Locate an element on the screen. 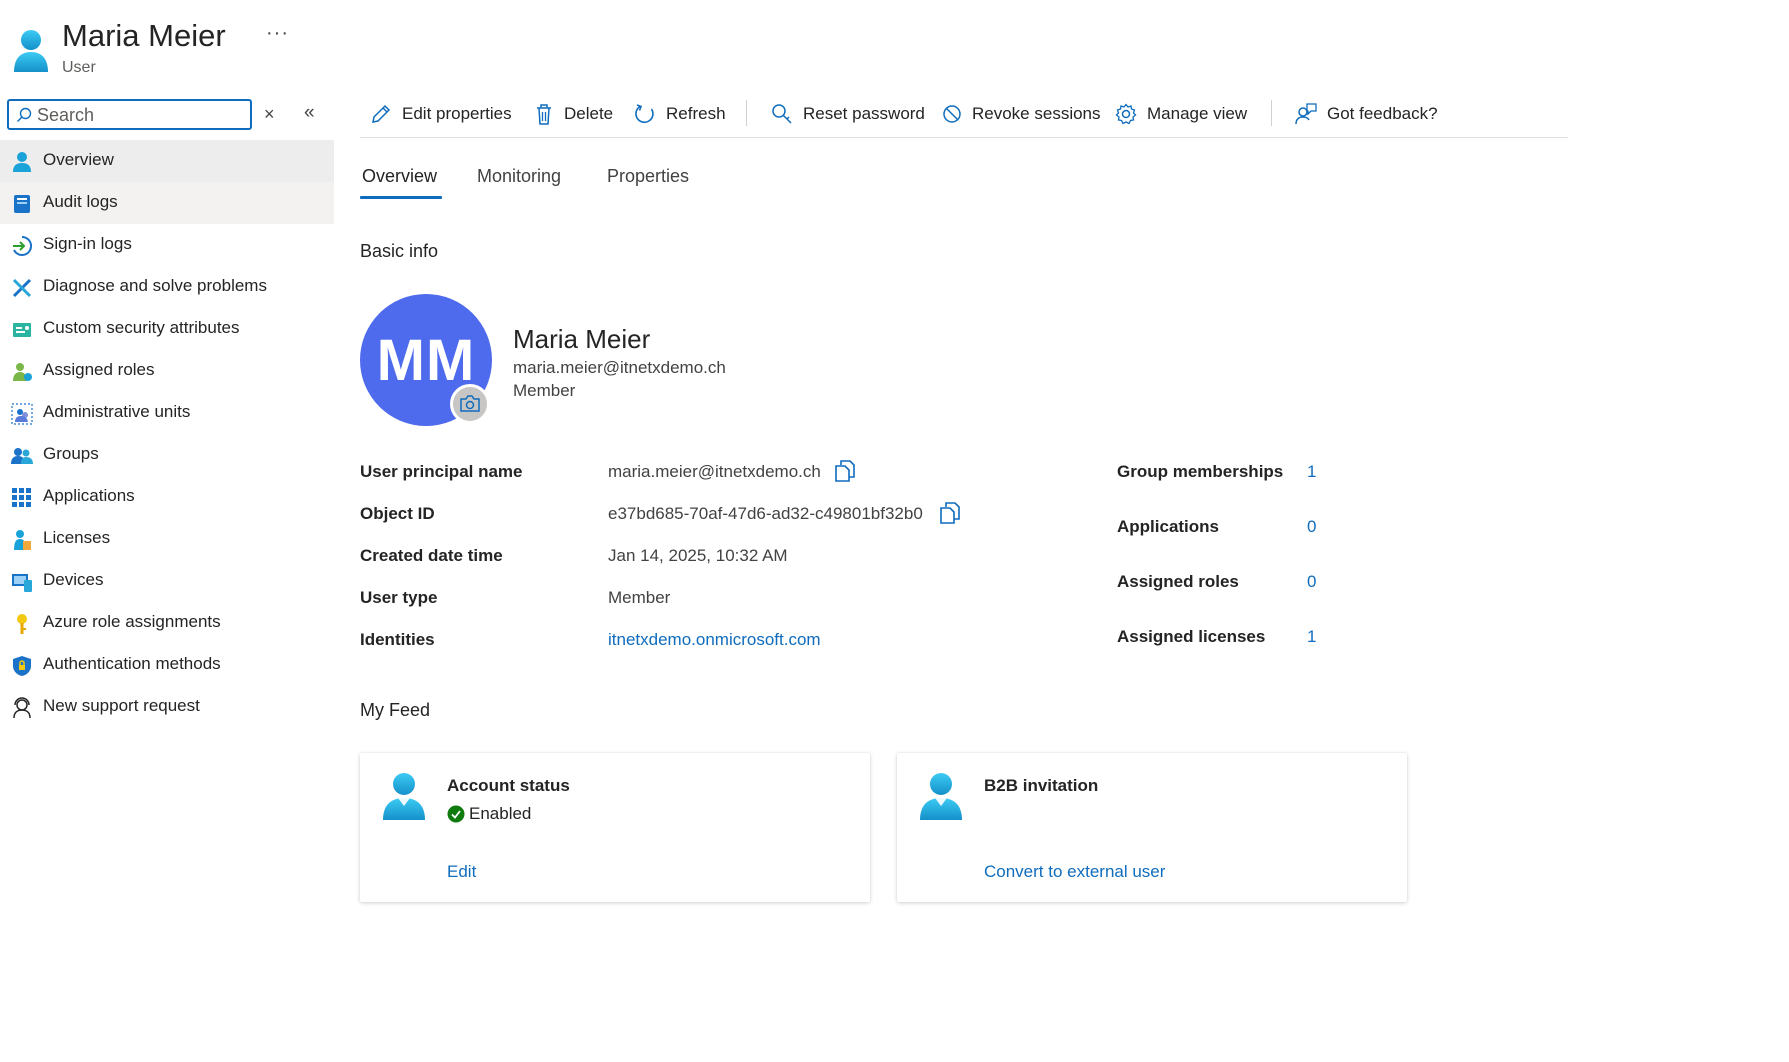 The width and height of the screenshot is (1789, 1062). reset-password-label: Reset password is located at coordinates (864, 113).